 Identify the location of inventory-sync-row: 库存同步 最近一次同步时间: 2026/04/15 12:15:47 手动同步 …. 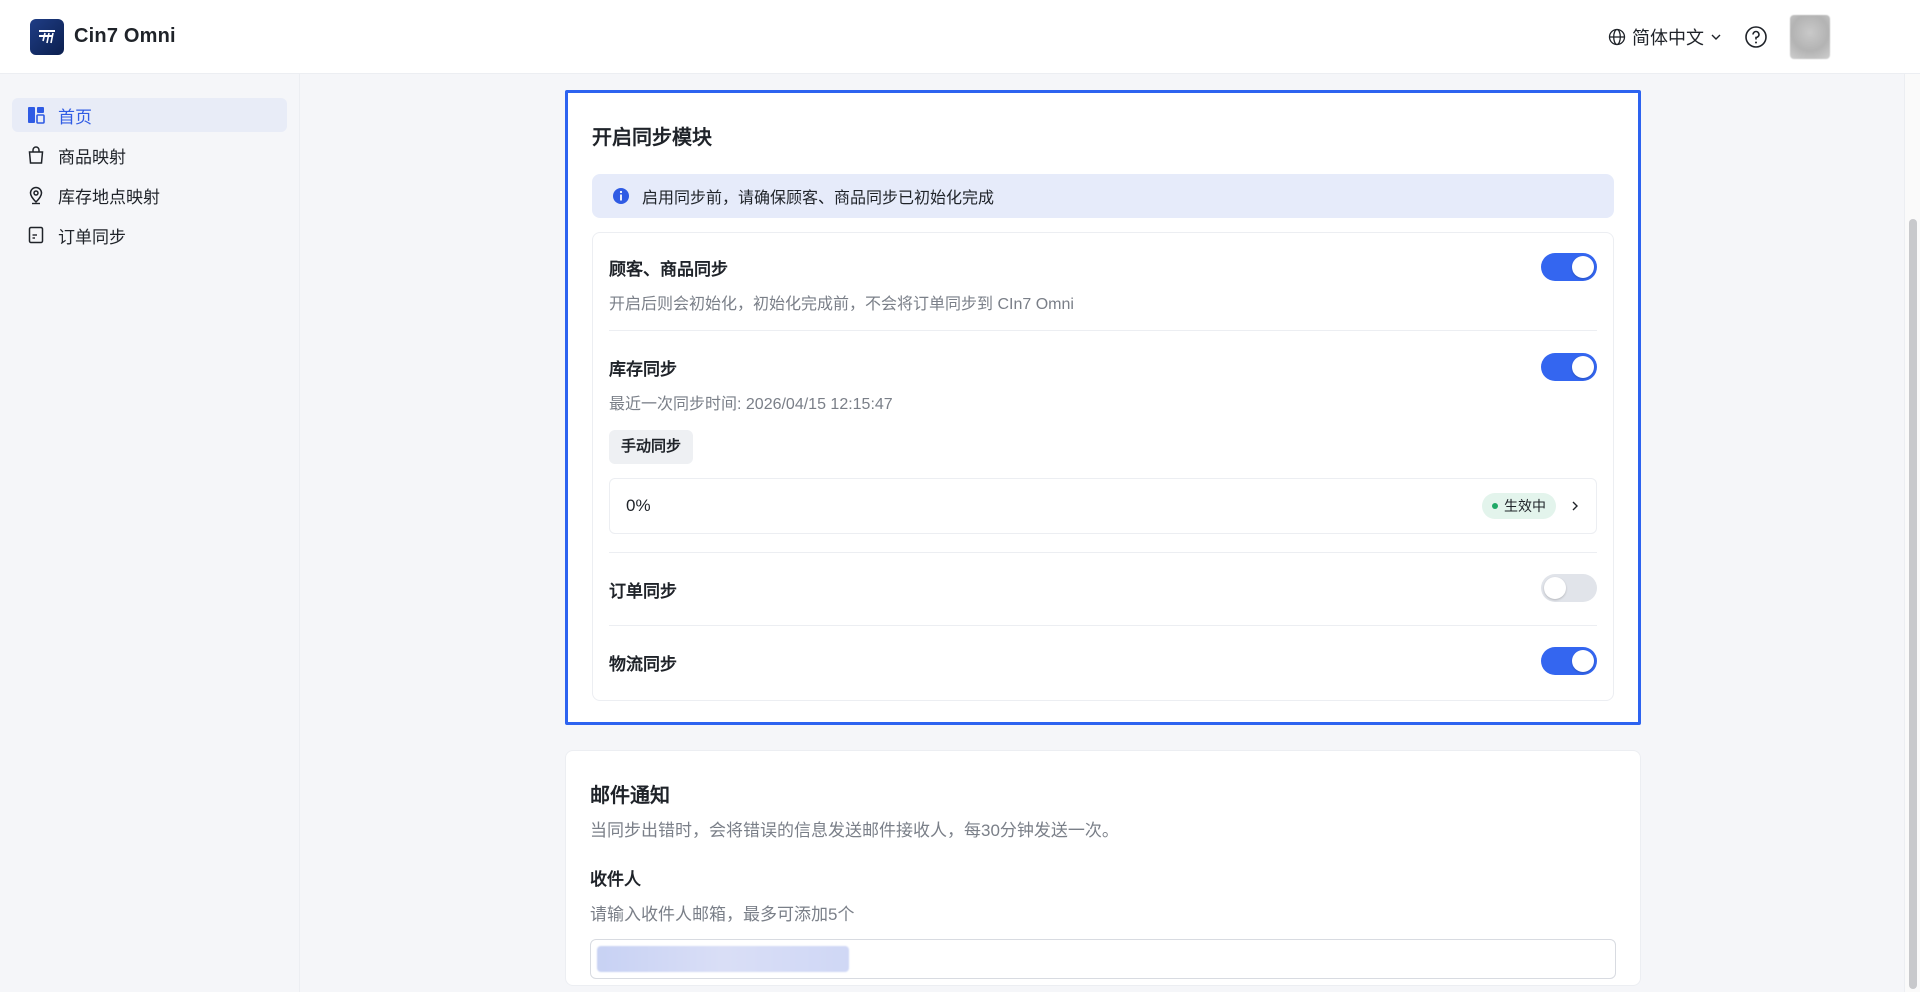
(1103, 442).